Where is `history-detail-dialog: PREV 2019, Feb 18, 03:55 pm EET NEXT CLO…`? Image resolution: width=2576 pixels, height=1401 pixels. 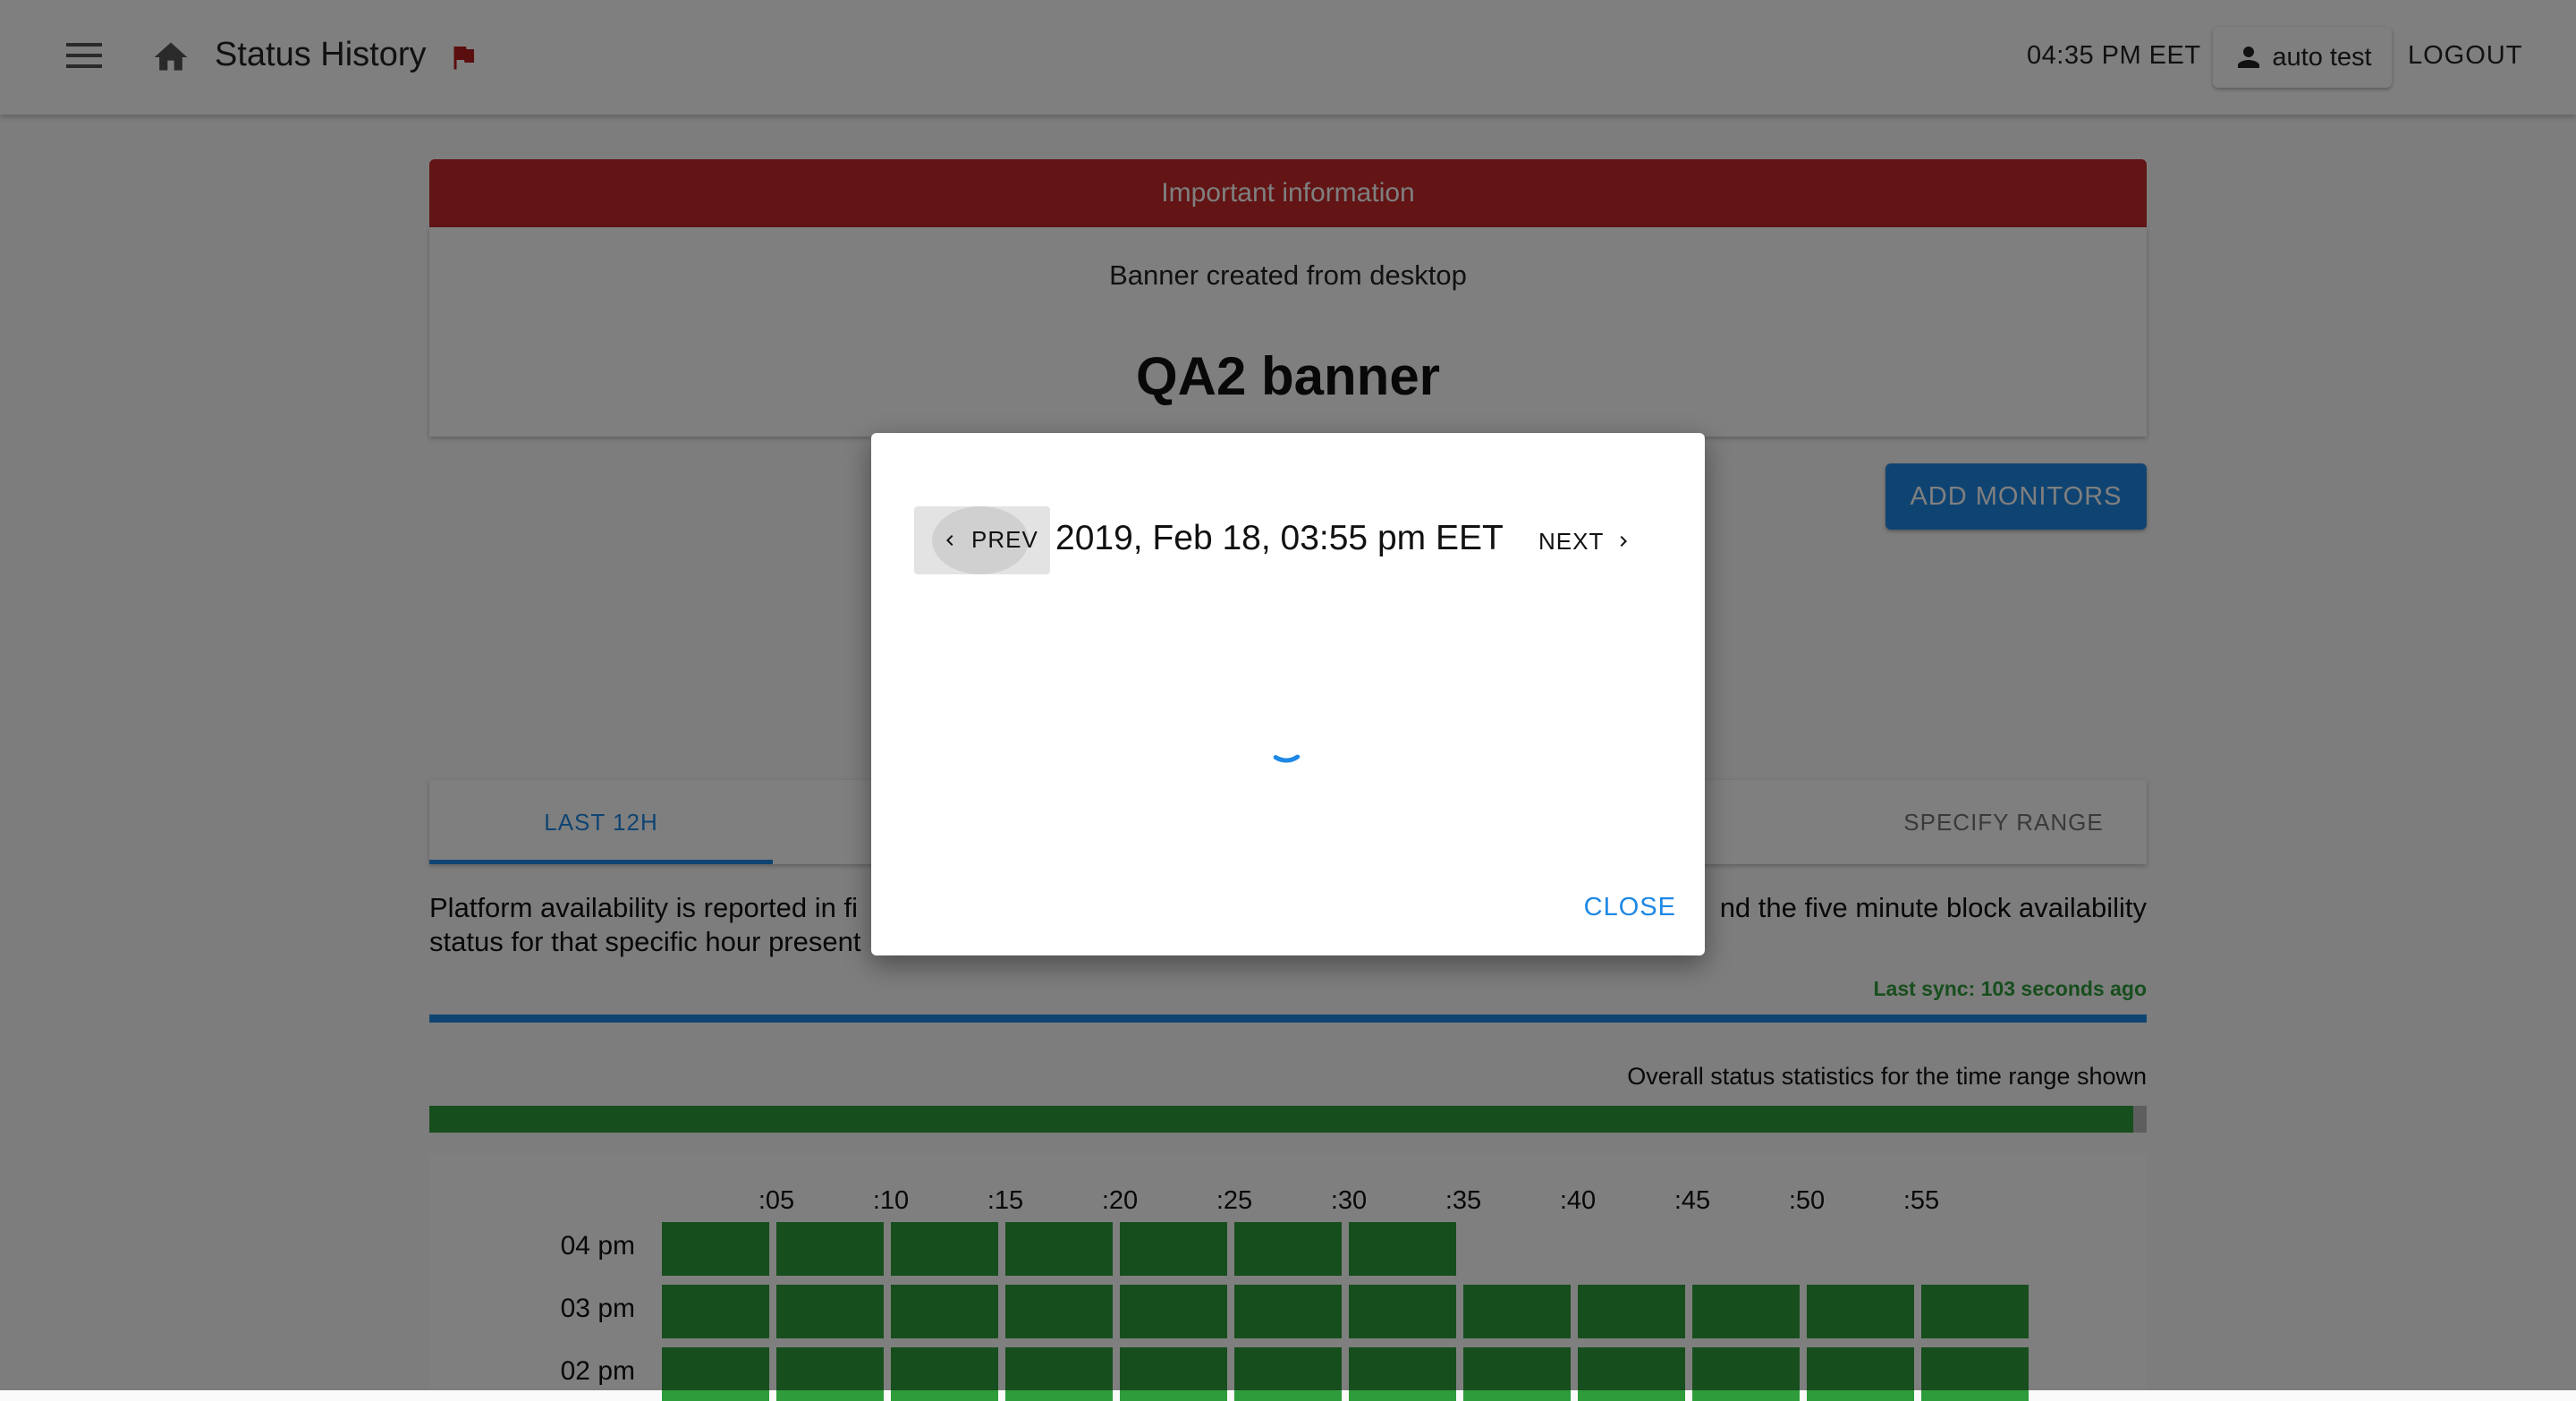
history-detail-dialog: PREV 2019, Feb 18, 03:55 pm EET NEXT CLO… is located at coordinates (1288, 694).